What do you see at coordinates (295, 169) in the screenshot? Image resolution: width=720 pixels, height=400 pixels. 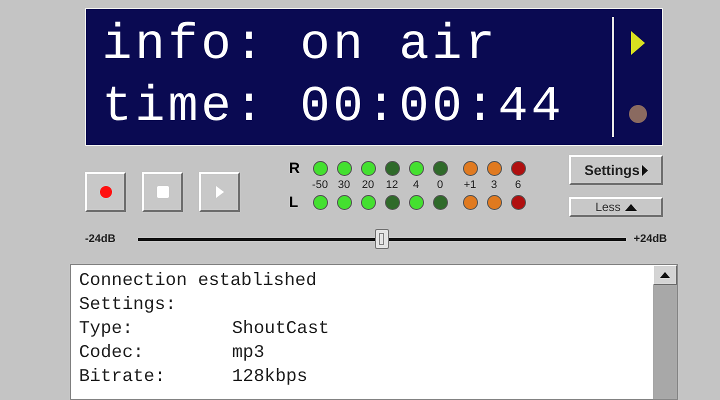 I see `meter-label: R` at bounding box center [295, 169].